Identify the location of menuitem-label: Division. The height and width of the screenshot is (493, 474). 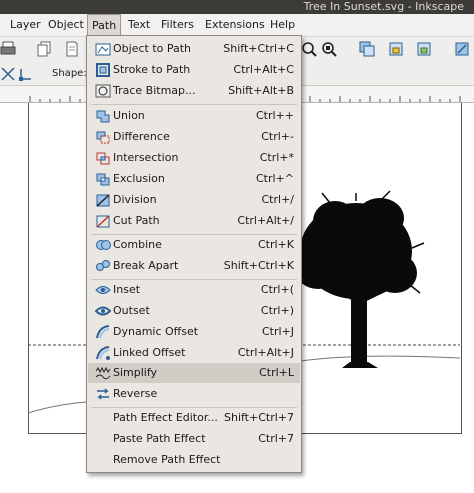
(135, 199).